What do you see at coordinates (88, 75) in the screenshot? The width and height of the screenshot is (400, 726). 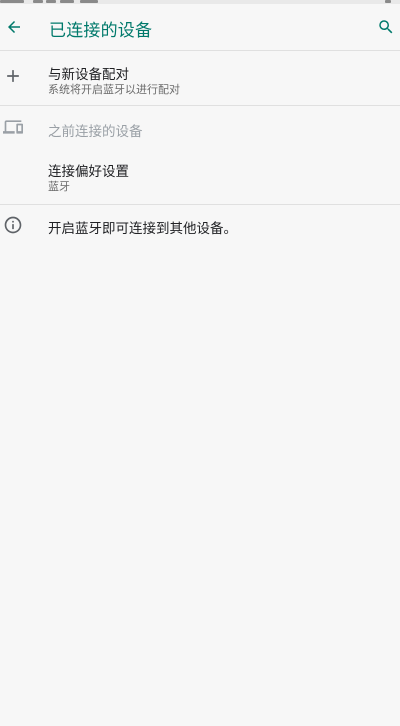 I see `pair-new-device-title: 与新设备配对` at bounding box center [88, 75].